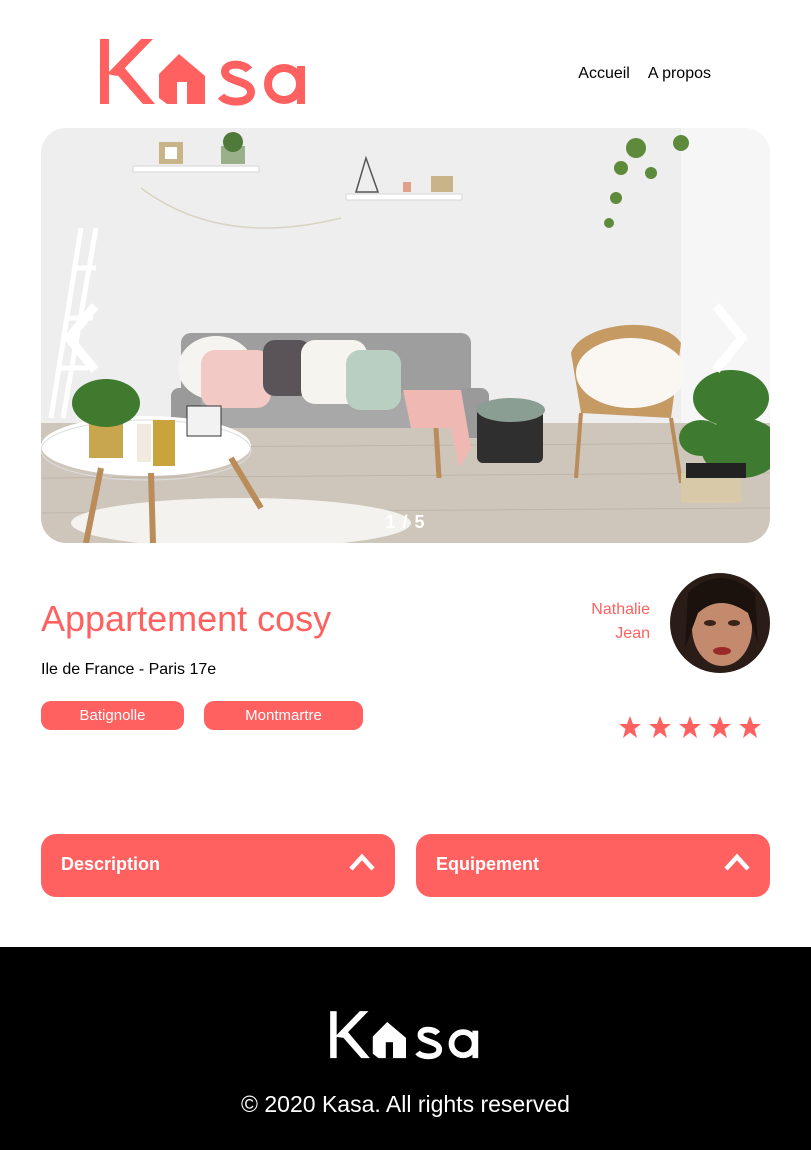 The height and width of the screenshot is (1150, 811). I want to click on host-last-name: Jean, so click(632, 633).